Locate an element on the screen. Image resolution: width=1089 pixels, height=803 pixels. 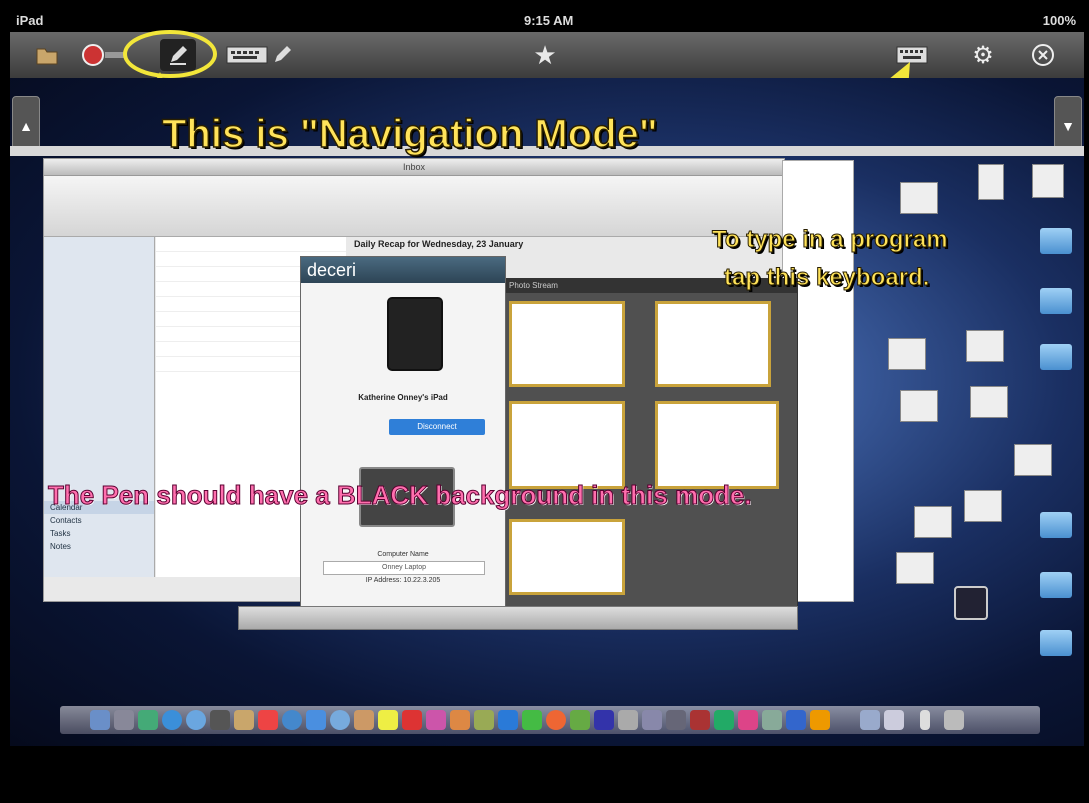
dock-trash-icon is located at coordinates (954, 720).